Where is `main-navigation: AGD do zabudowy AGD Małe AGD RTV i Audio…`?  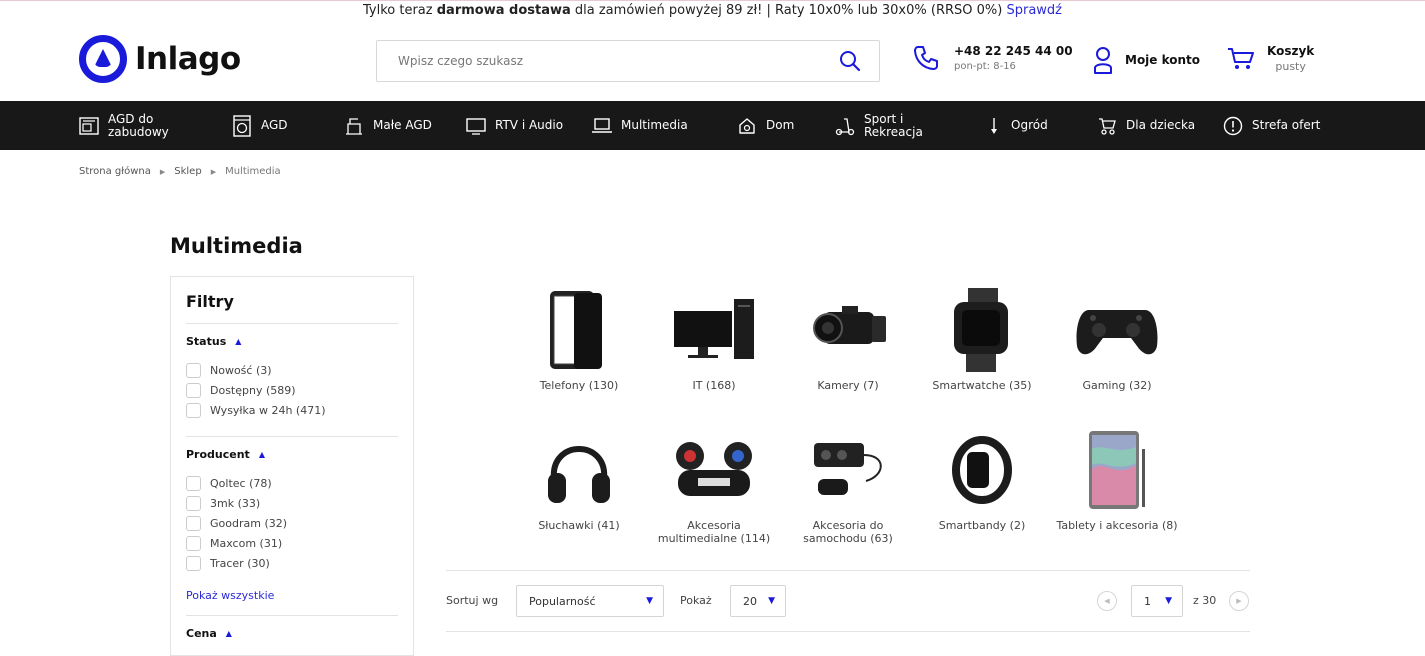
main-navigation: AGD do zabudowy AGD Małe AGD RTV i Audio… is located at coordinates (712, 125).